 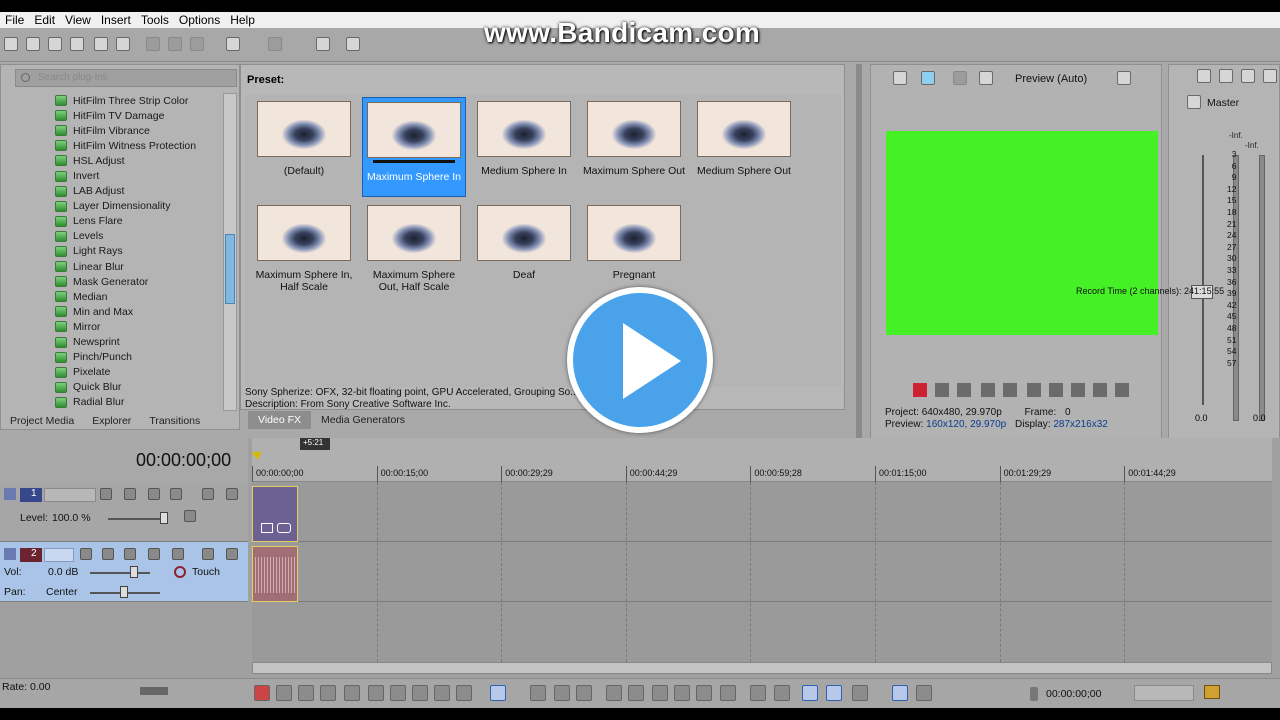 I want to click on level-slider, so click(x=164, y=518).